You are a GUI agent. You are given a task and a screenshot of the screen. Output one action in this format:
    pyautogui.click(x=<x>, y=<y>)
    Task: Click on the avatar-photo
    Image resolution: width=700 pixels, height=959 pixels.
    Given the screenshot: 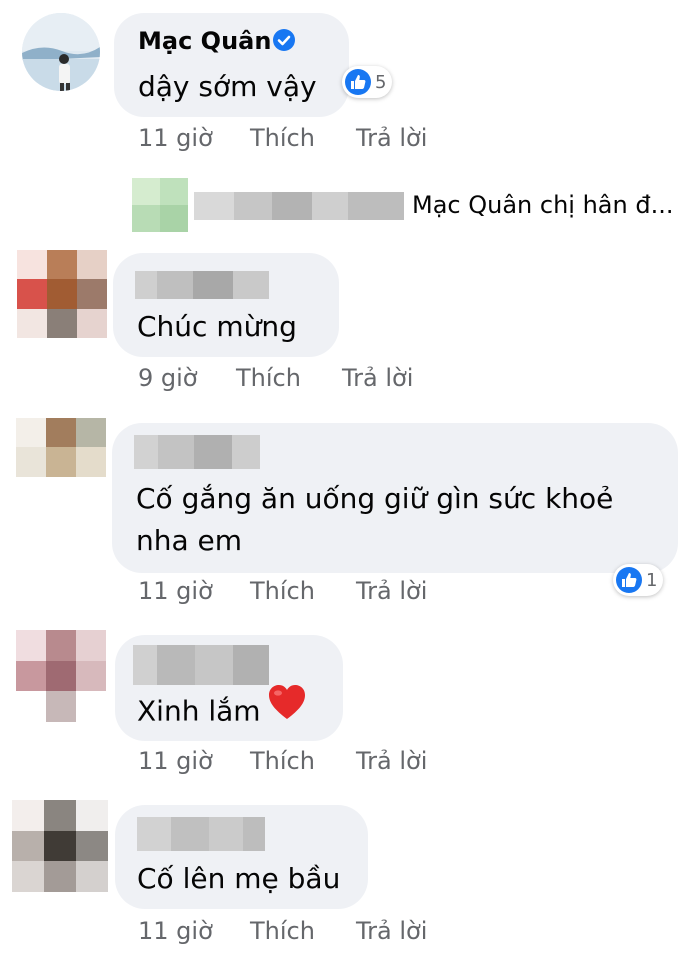 What is the action you would take?
    pyautogui.click(x=61, y=52)
    